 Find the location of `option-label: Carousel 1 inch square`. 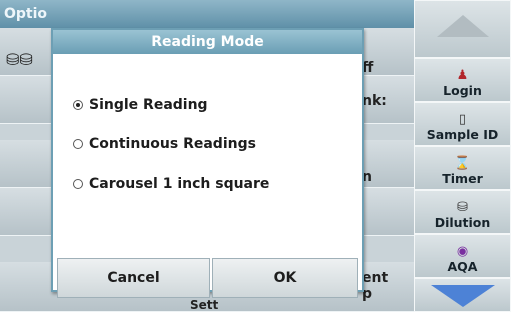

option-label: Carousel 1 inch square is located at coordinates (179, 184).